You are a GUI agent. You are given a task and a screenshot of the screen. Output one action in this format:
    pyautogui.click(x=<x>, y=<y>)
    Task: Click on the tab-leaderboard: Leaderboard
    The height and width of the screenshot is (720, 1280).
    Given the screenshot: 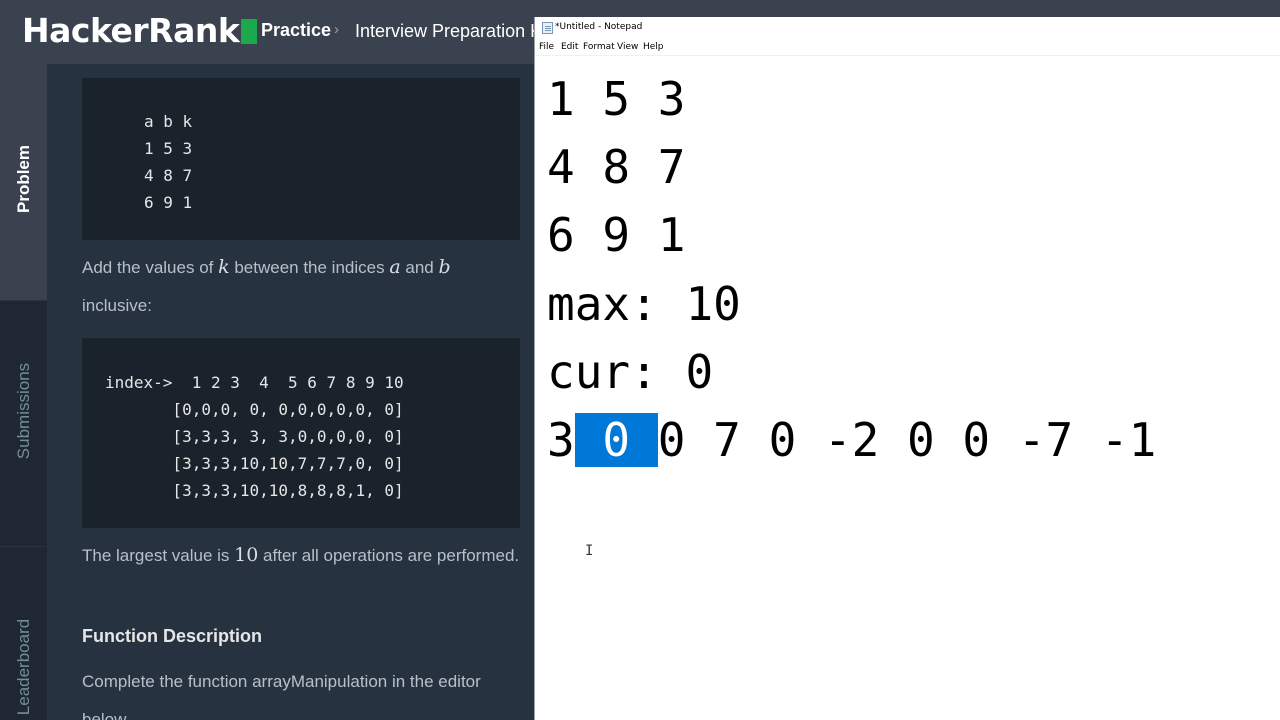 What is the action you would take?
    pyautogui.click(x=23, y=633)
    